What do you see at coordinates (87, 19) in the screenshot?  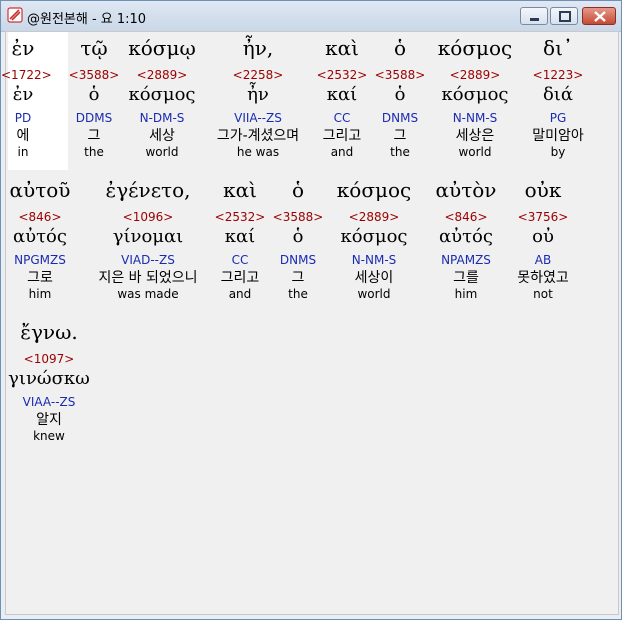 I see `window-title: @원전본해 - 요 1:10` at bounding box center [87, 19].